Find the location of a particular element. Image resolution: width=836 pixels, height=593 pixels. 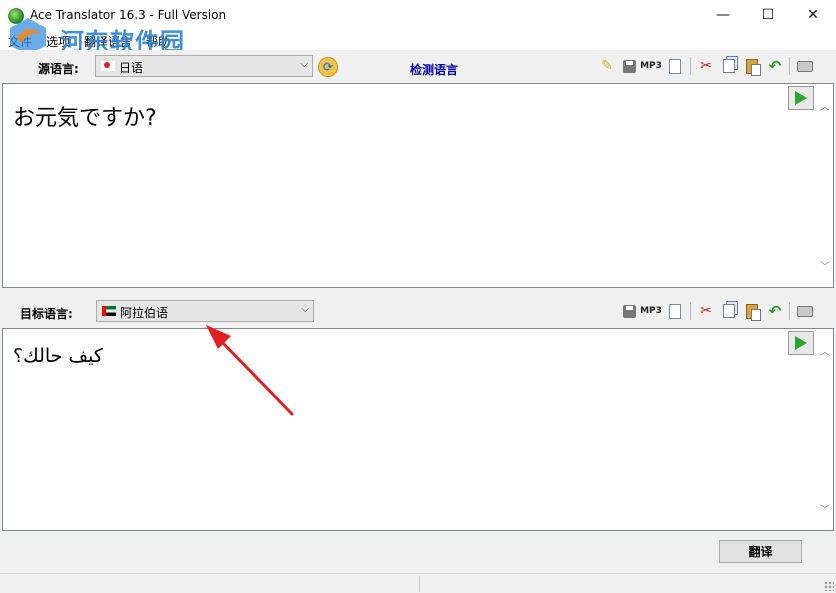

maximize-button: ☐ is located at coordinates (768, 15).